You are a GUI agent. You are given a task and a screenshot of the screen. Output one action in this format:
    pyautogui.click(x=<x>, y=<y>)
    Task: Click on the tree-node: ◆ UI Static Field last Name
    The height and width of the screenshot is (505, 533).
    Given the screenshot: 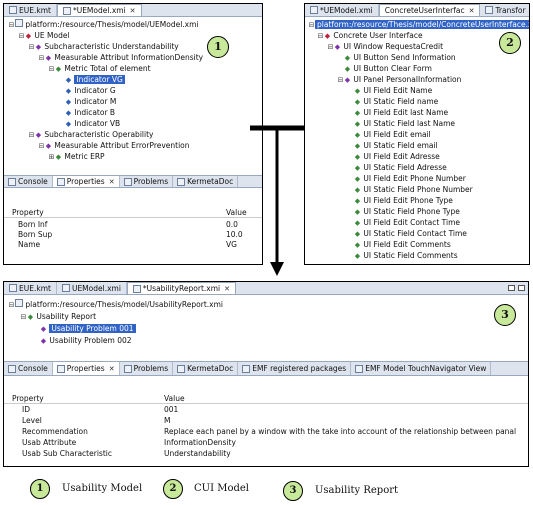 What is the action you would take?
    pyautogui.click(x=404, y=123)
    